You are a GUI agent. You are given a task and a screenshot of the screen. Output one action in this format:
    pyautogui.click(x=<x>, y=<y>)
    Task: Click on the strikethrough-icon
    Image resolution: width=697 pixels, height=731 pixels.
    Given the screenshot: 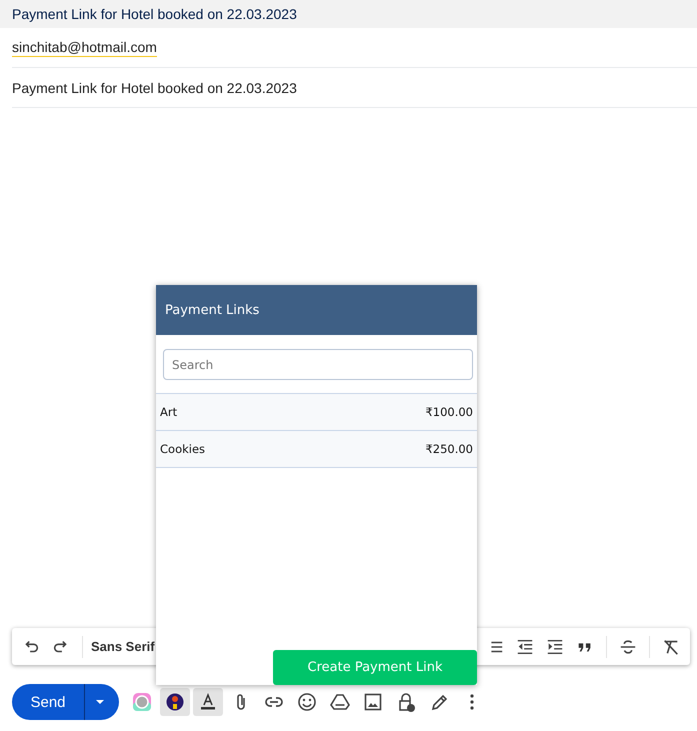 What is the action you would take?
    pyautogui.click(x=628, y=647)
    